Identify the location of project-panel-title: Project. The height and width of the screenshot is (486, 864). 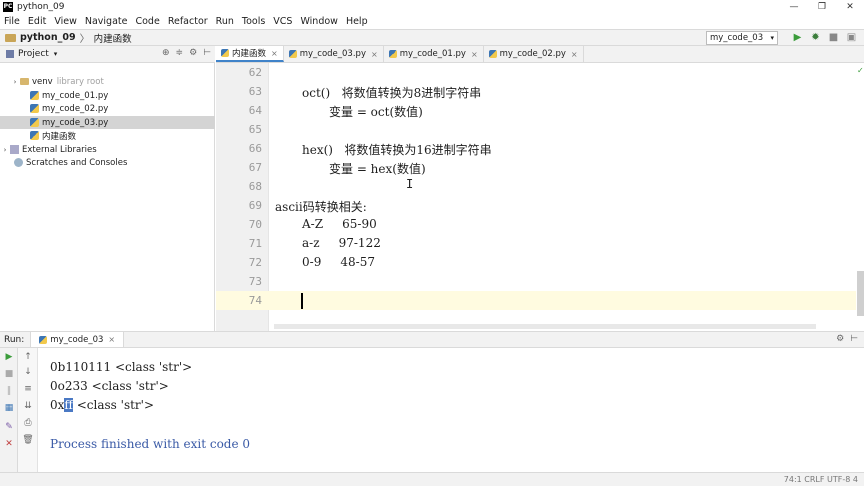
(33, 54).